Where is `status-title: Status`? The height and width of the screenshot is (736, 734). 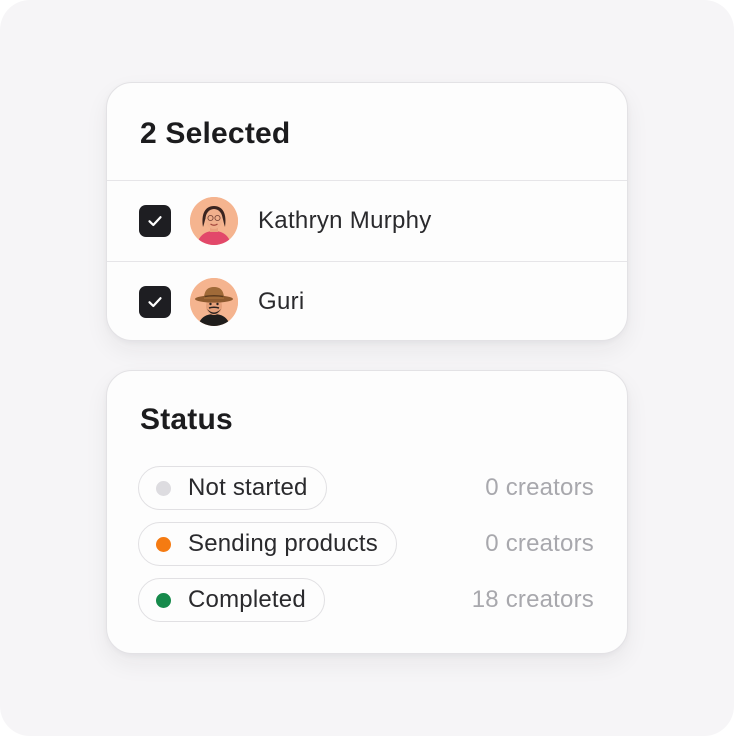 status-title: Status is located at coordinates (186, 419).